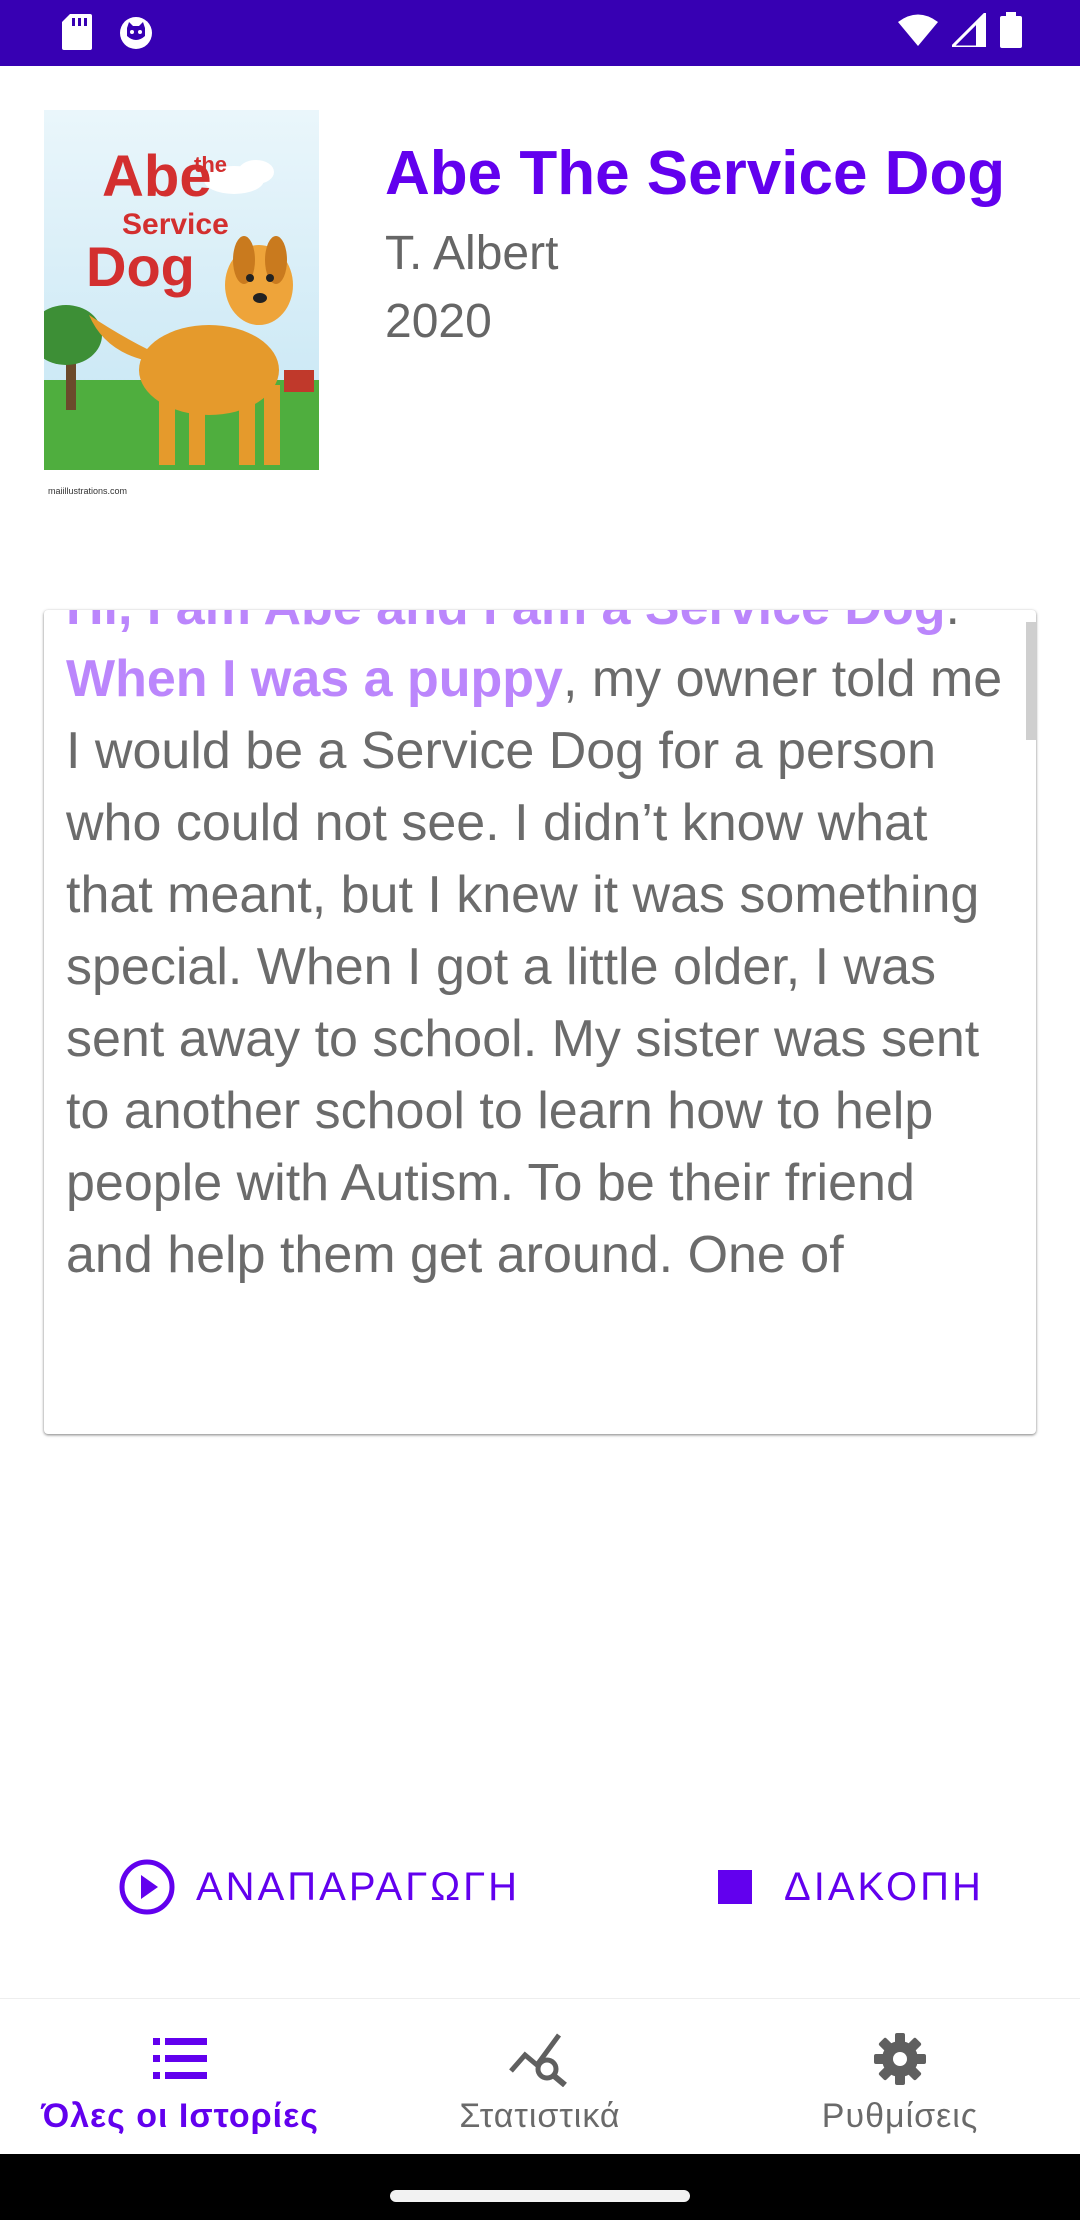 This screenshot has height=2220, width=1080. I want to click on story-highlight-current: When I was a puppy, so click(314, 679).